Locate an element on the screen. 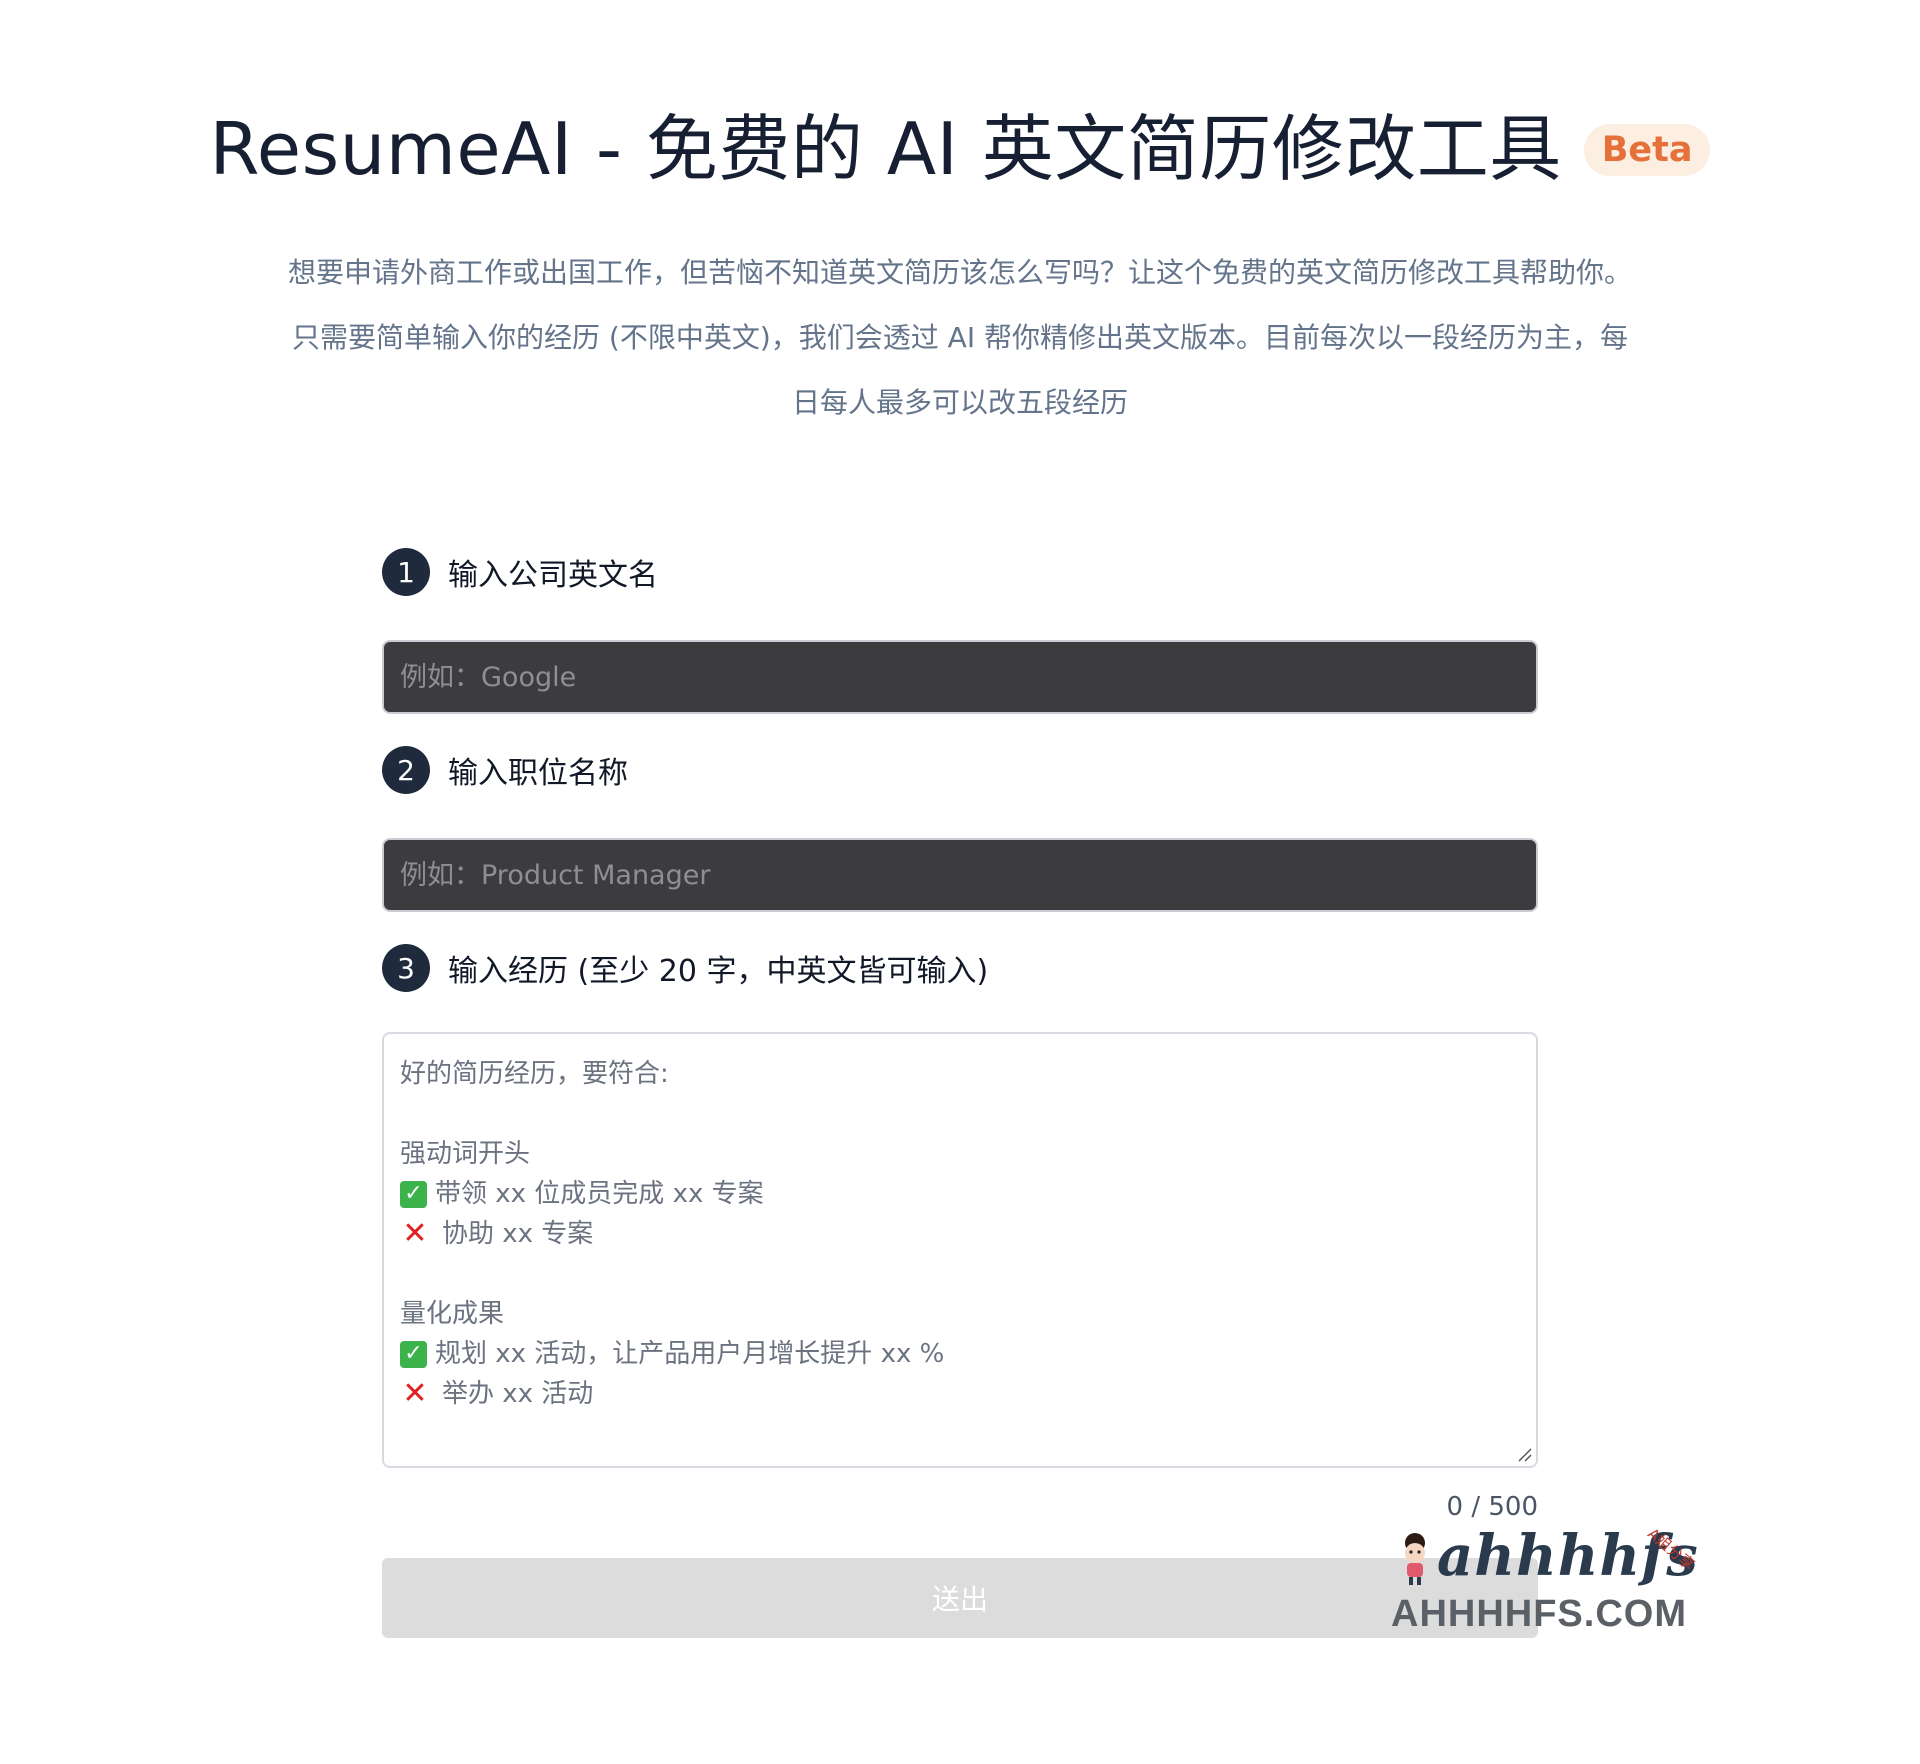 The height and width of the screenshot is (1764, 1920). page-title: ResumeAI - 免费的 AI 英文简历修改工具 is located at coordinates (885, 149).